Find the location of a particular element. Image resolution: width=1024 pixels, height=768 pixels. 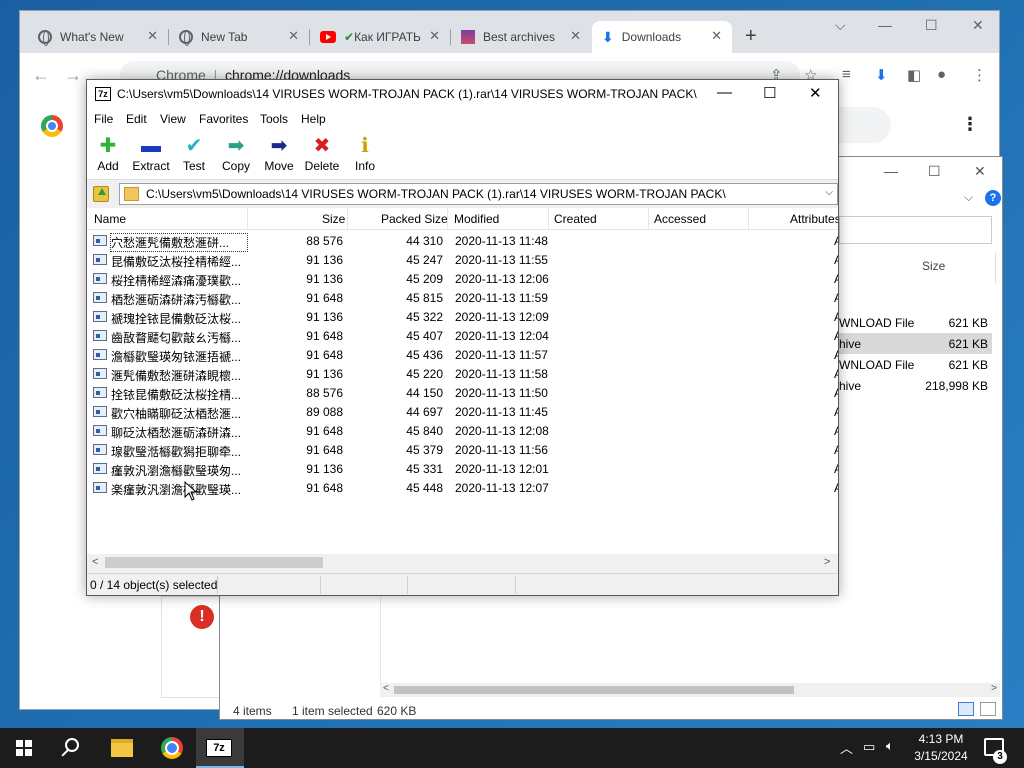

info-button: ℹ Info is located at coordinates (365, 156).